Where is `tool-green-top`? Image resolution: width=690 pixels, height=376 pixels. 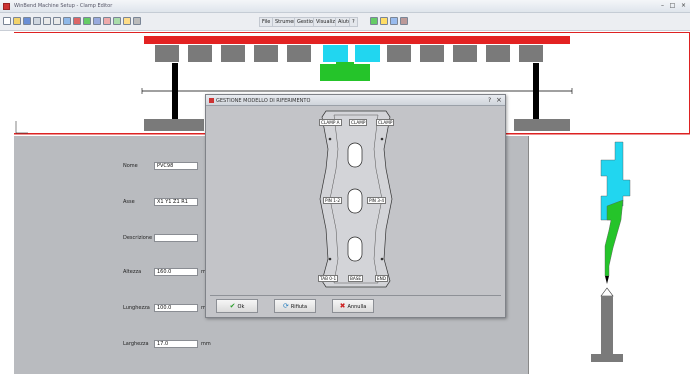
tool-green-top is located at coordinates (345, 63).